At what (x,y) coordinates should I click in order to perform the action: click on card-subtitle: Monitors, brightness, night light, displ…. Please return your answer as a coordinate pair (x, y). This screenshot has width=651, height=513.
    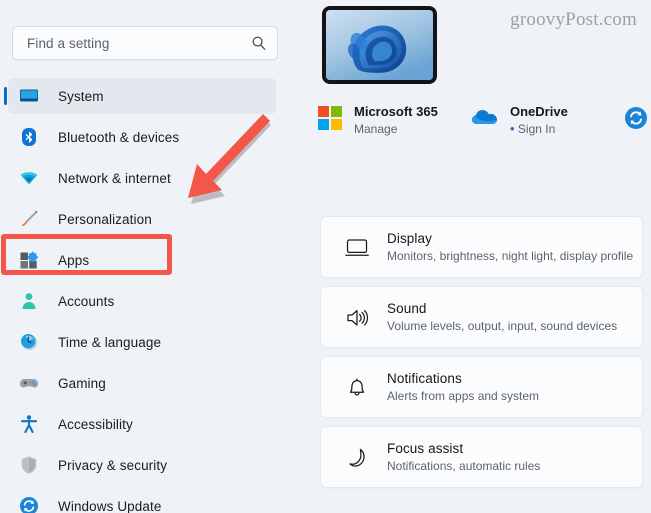
    Looking at the image, I should click on (510, 256).